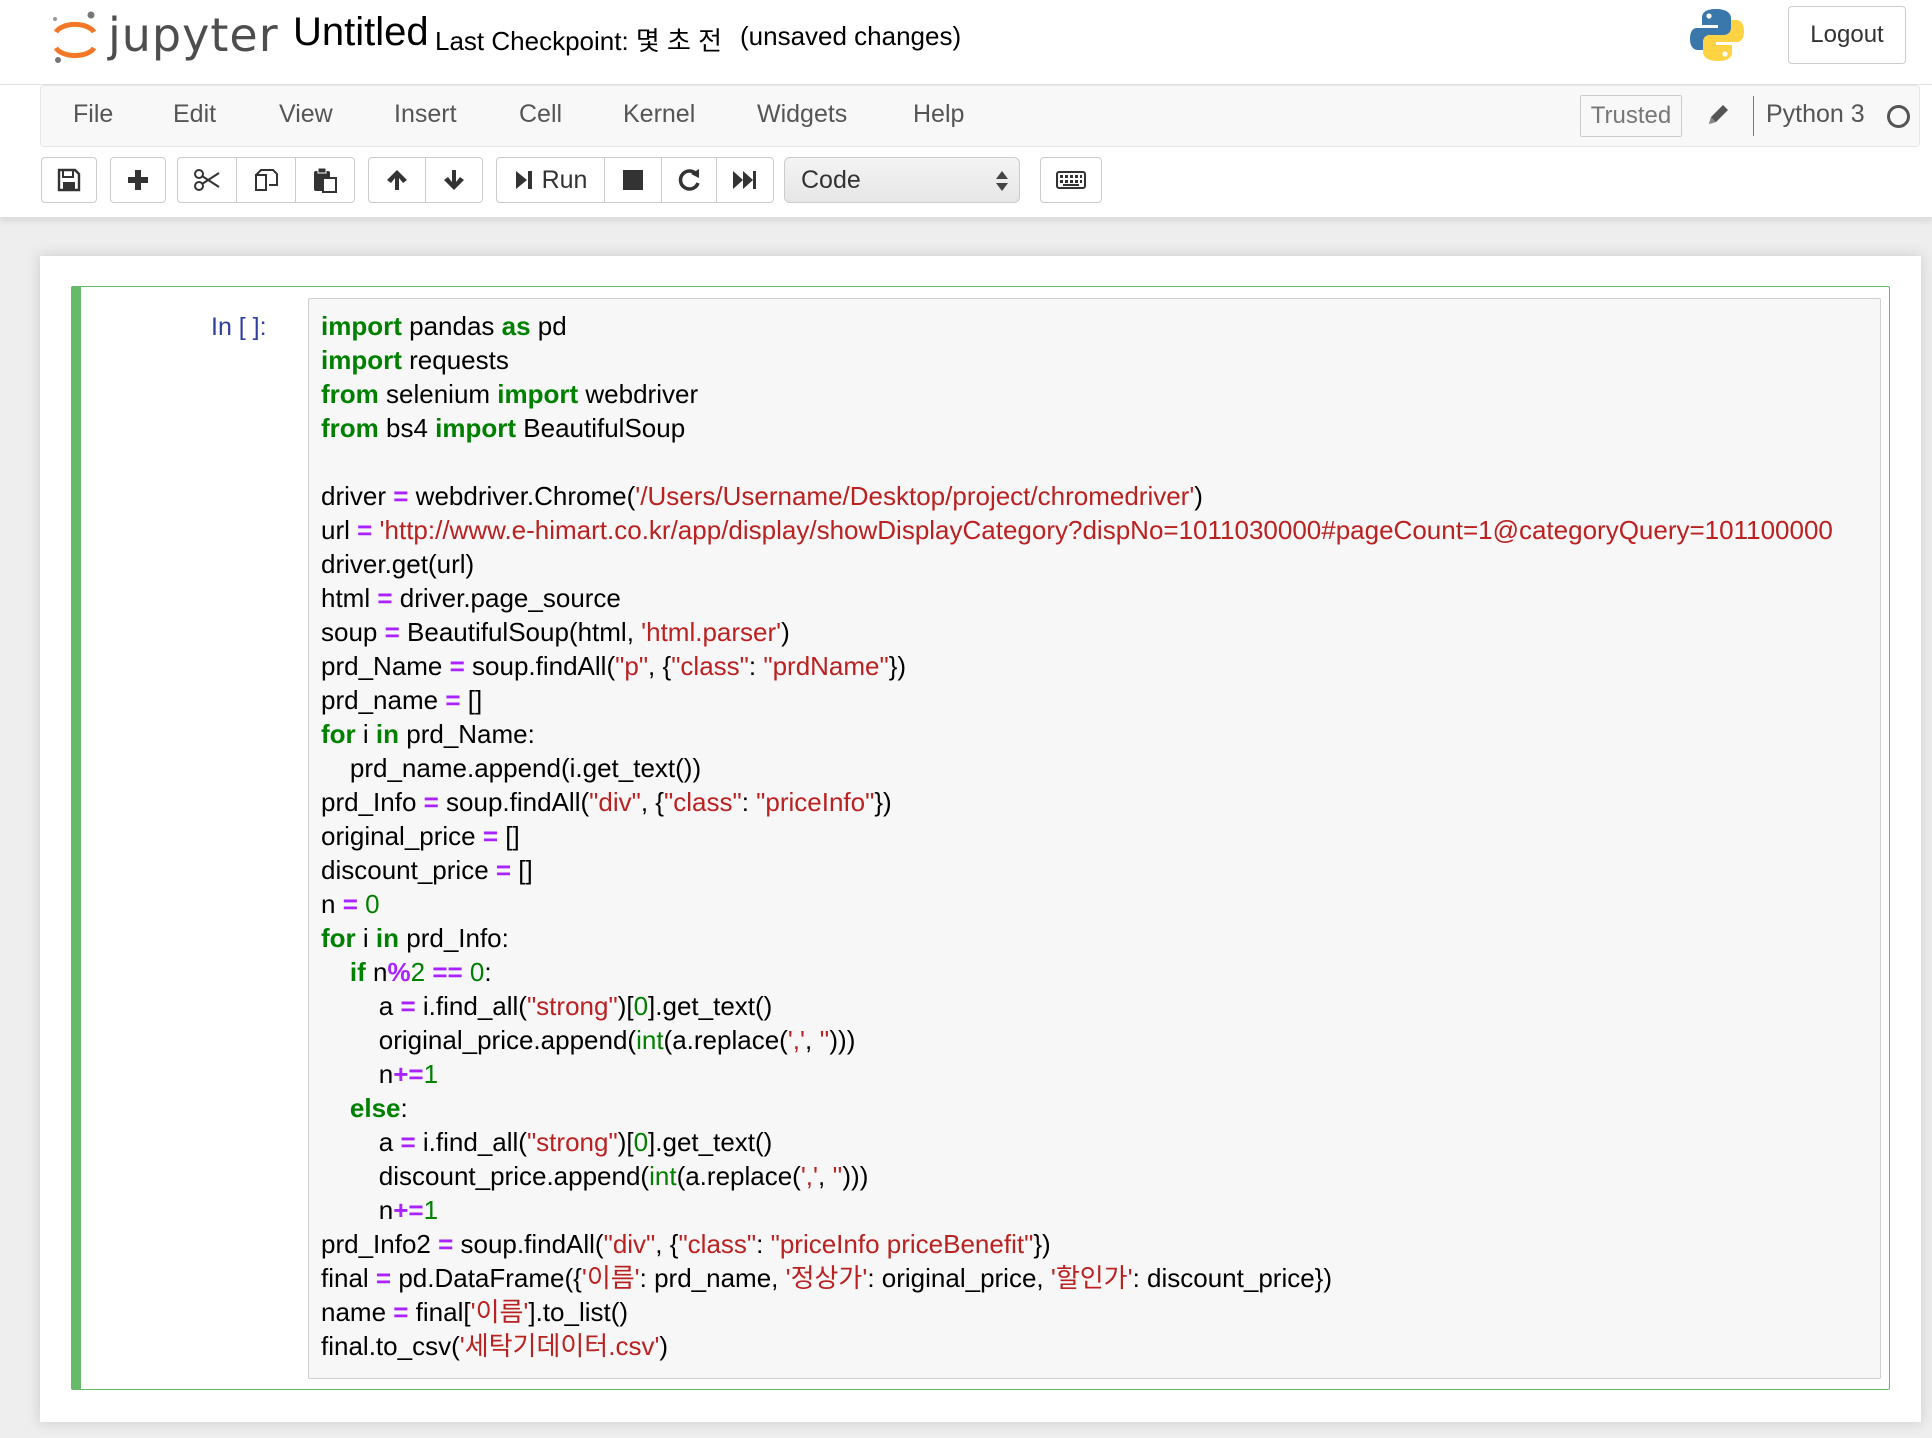 The height and width of the screenshot is (1438, 1932). Describe the element at coordinates (1718, 115) in the screenshot. I see `pencil-icon` at that location.